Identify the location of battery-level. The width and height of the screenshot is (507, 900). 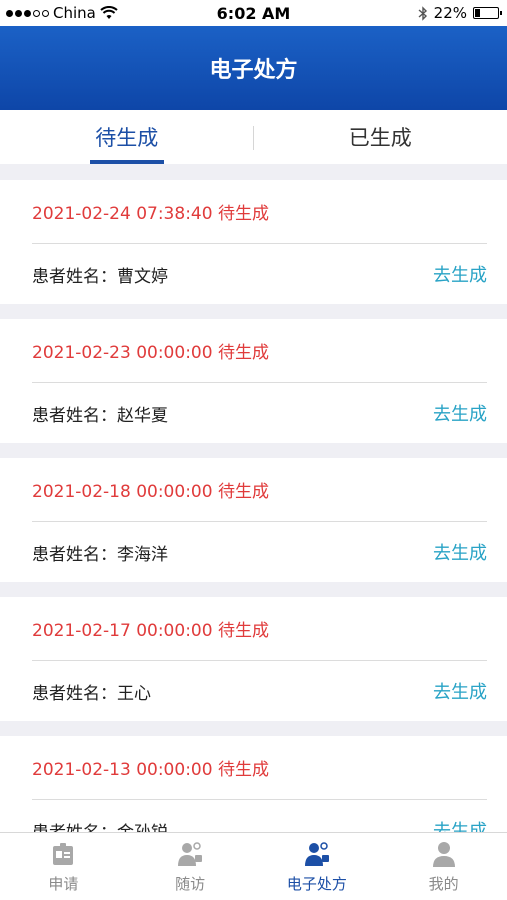
(477, 13).